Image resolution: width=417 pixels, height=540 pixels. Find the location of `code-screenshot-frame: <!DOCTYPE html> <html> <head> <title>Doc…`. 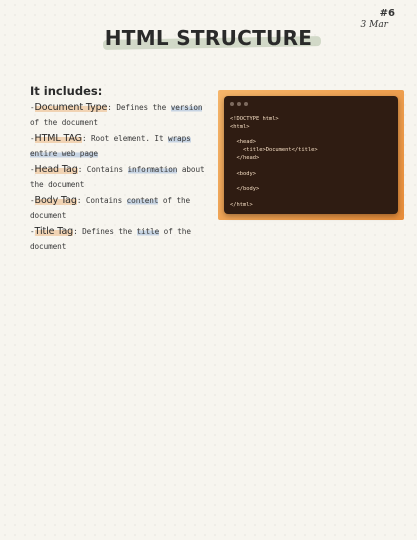

code-screenshot-frame: <!DOCTYPE html> <html> <head> <title>Doc… is located at coordinates (311, 155).